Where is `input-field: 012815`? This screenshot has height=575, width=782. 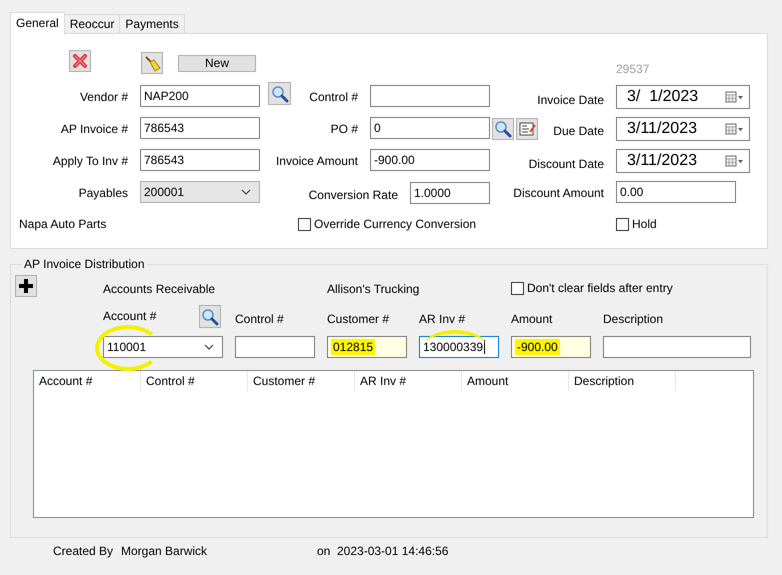
input-field: 012815 is located at coordinates (367, 347).